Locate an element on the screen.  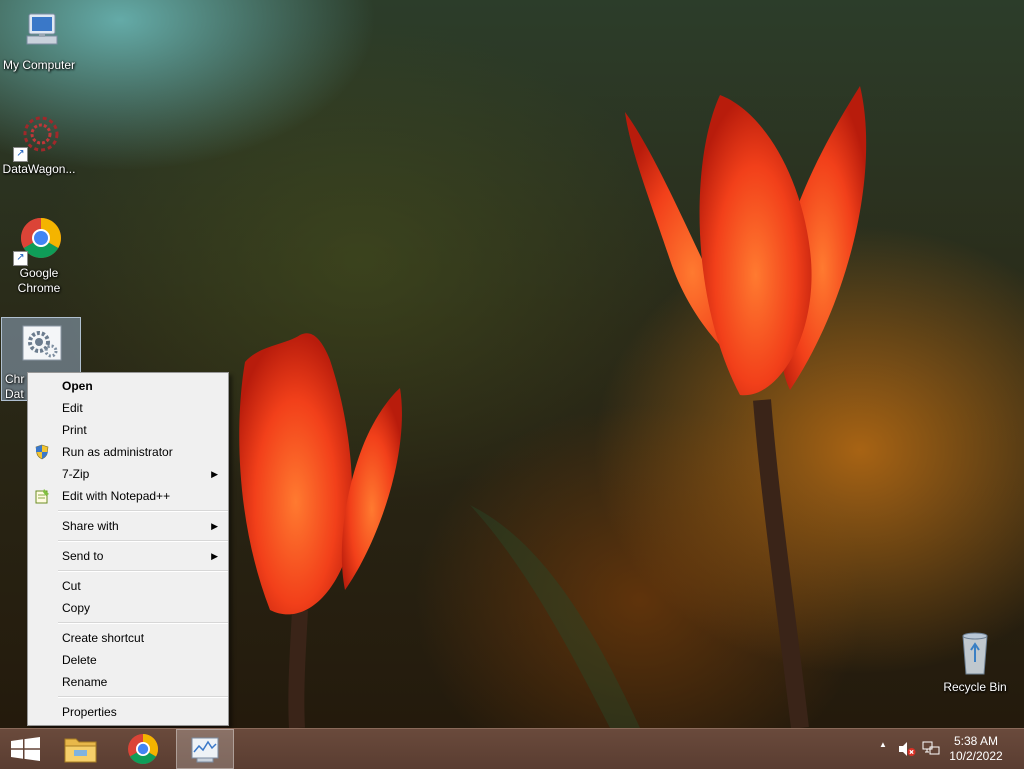
menu-item-label: Rename is located at coordinates (85, 682).